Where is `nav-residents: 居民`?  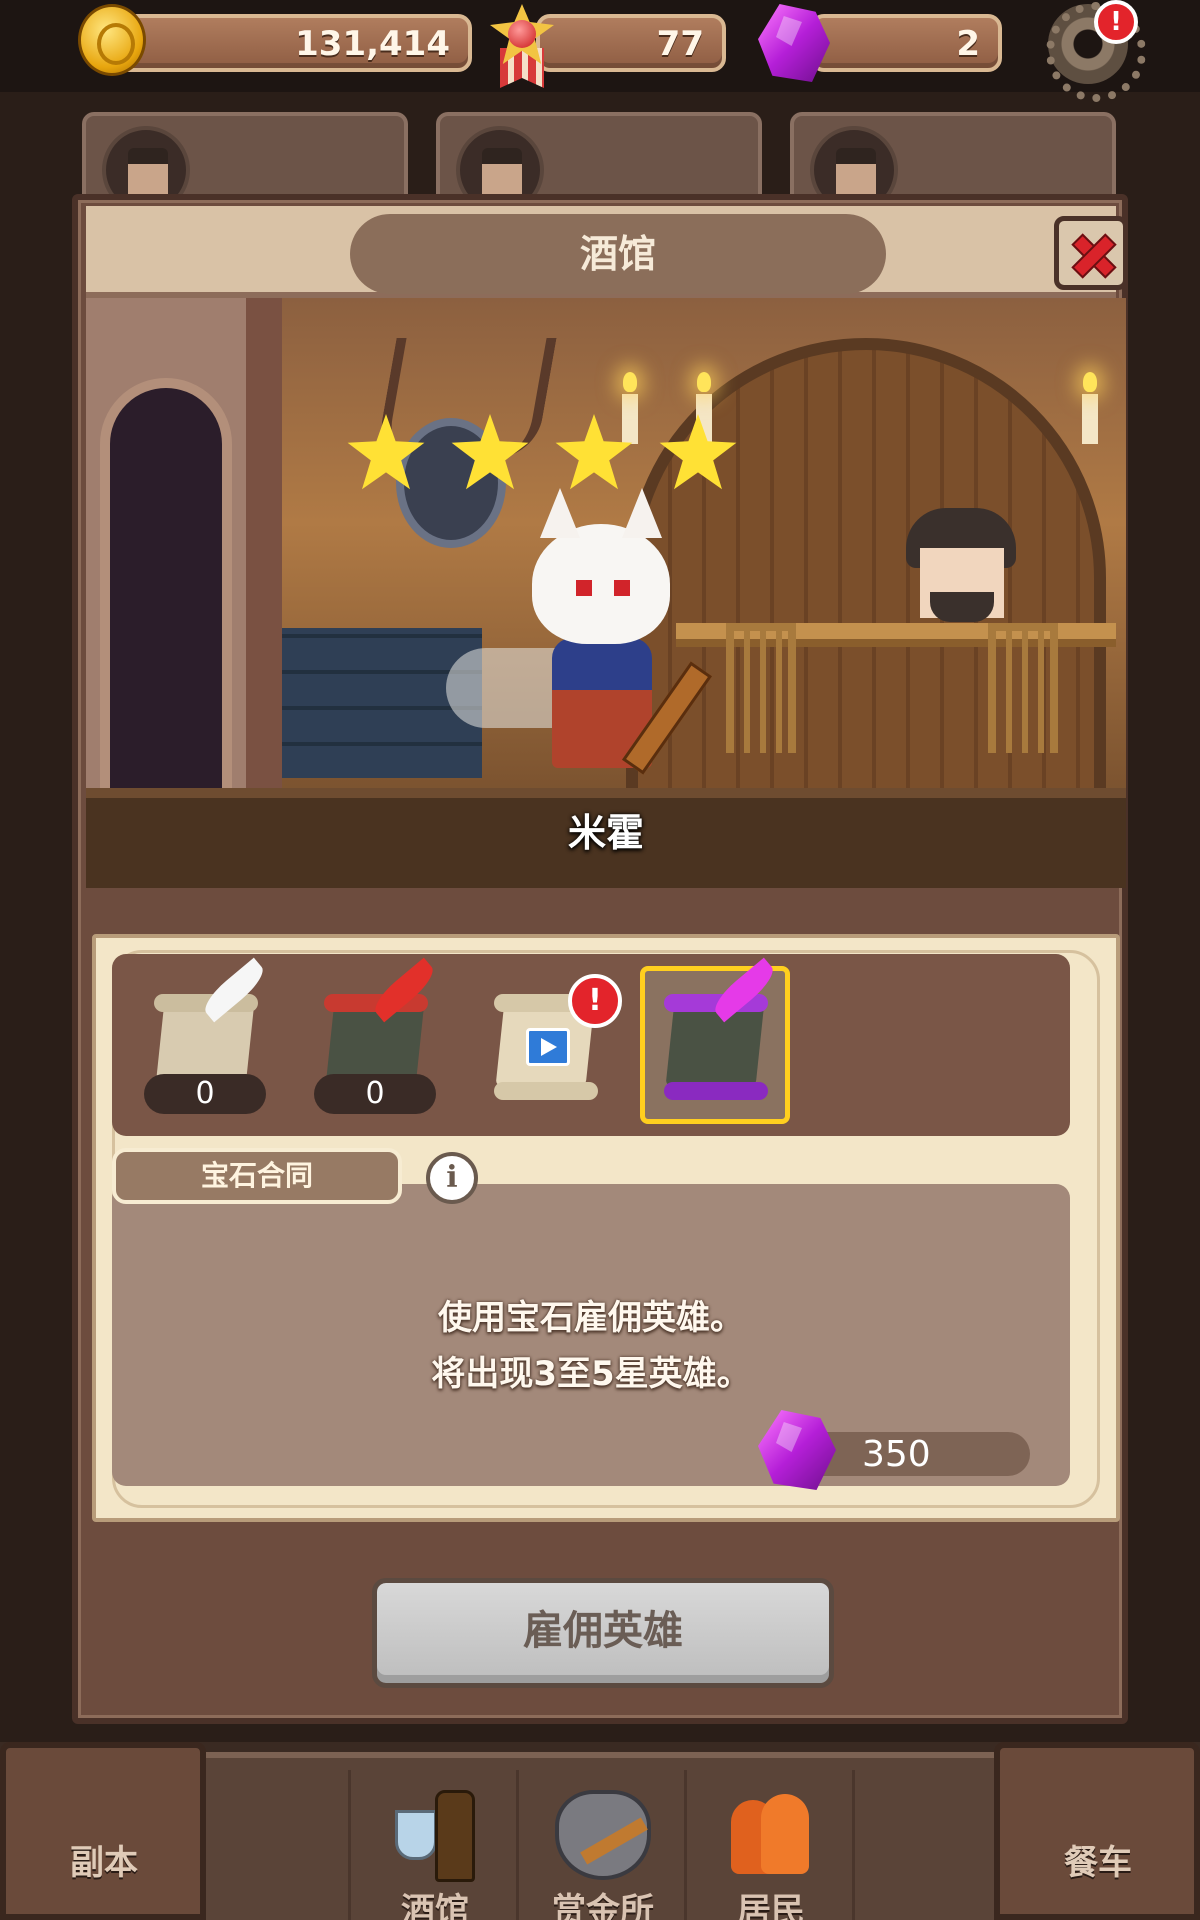
nav-residents: 居民 is located at coordinates (768, 1845).